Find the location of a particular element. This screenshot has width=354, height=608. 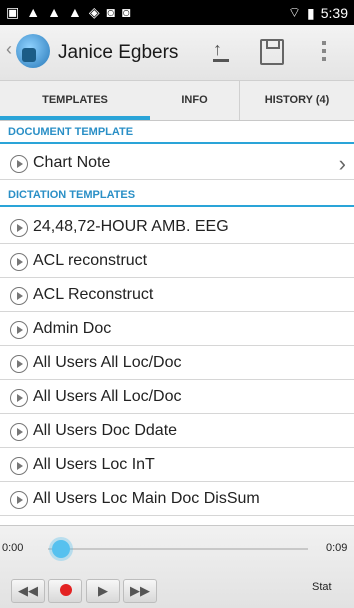

list-item-label: ACL reconstruct is located at coordinates (90, 260).